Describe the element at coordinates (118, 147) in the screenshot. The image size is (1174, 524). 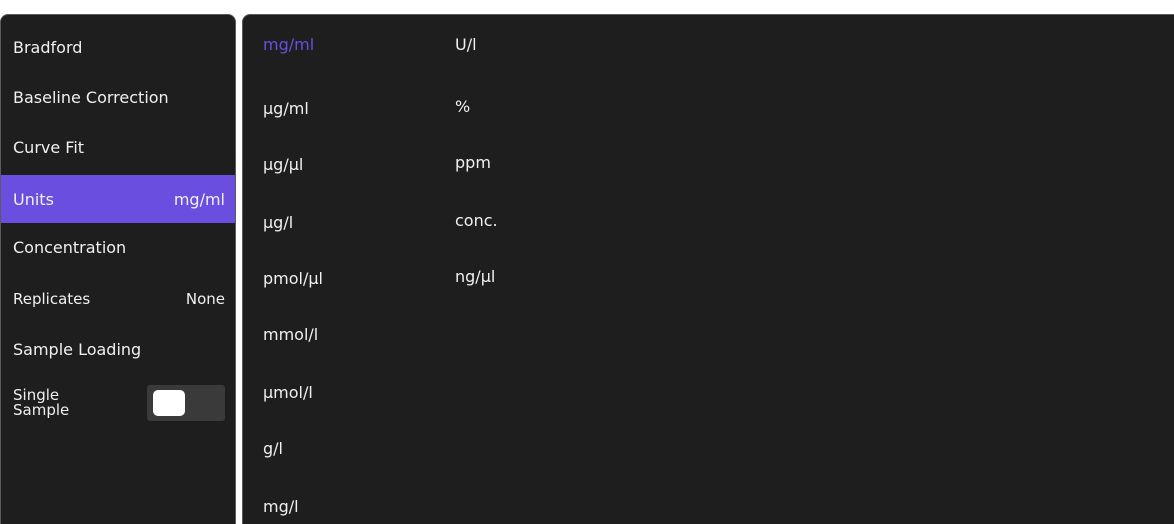
I see `menu-item-curve-fit: Curve Fit` at that location.